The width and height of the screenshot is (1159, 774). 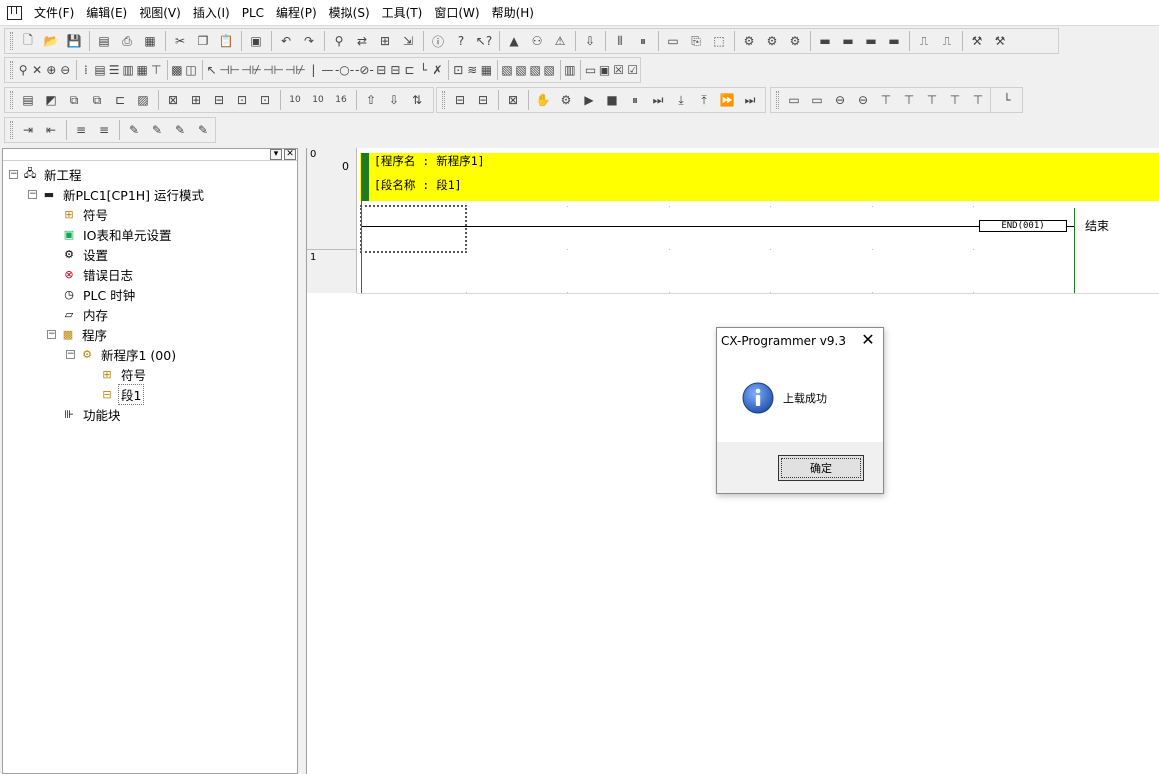 What do you see at coordinates (286, 41) in the screenshot?
I see `undo-icon: ↶` at bounding box center [286, 41].